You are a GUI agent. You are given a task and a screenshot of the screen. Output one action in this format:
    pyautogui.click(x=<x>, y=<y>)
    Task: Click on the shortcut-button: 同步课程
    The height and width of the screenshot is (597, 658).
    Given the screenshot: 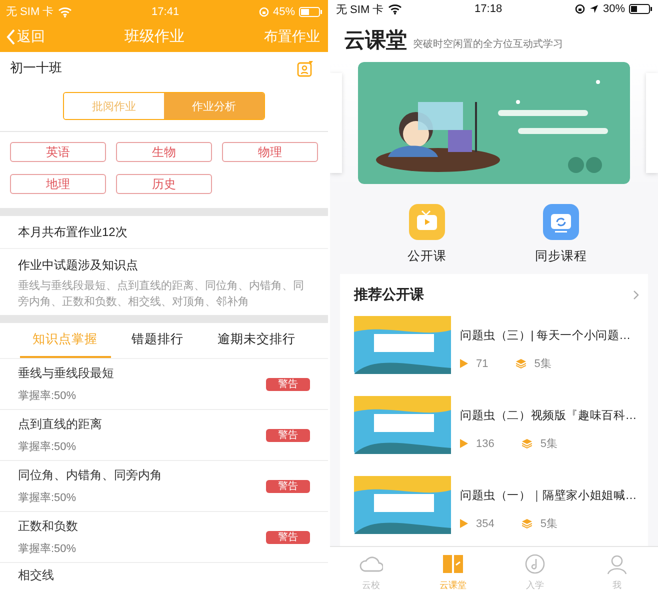 What is the action you would take?
    pyautogui.click(x=561, y=239)
    